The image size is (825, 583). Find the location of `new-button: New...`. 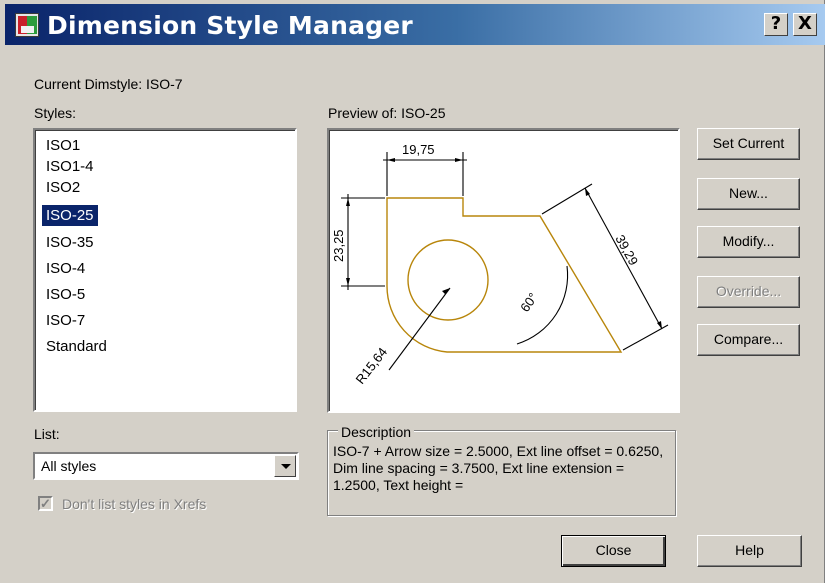

new-button: New... is located at coordinates (748, 194).